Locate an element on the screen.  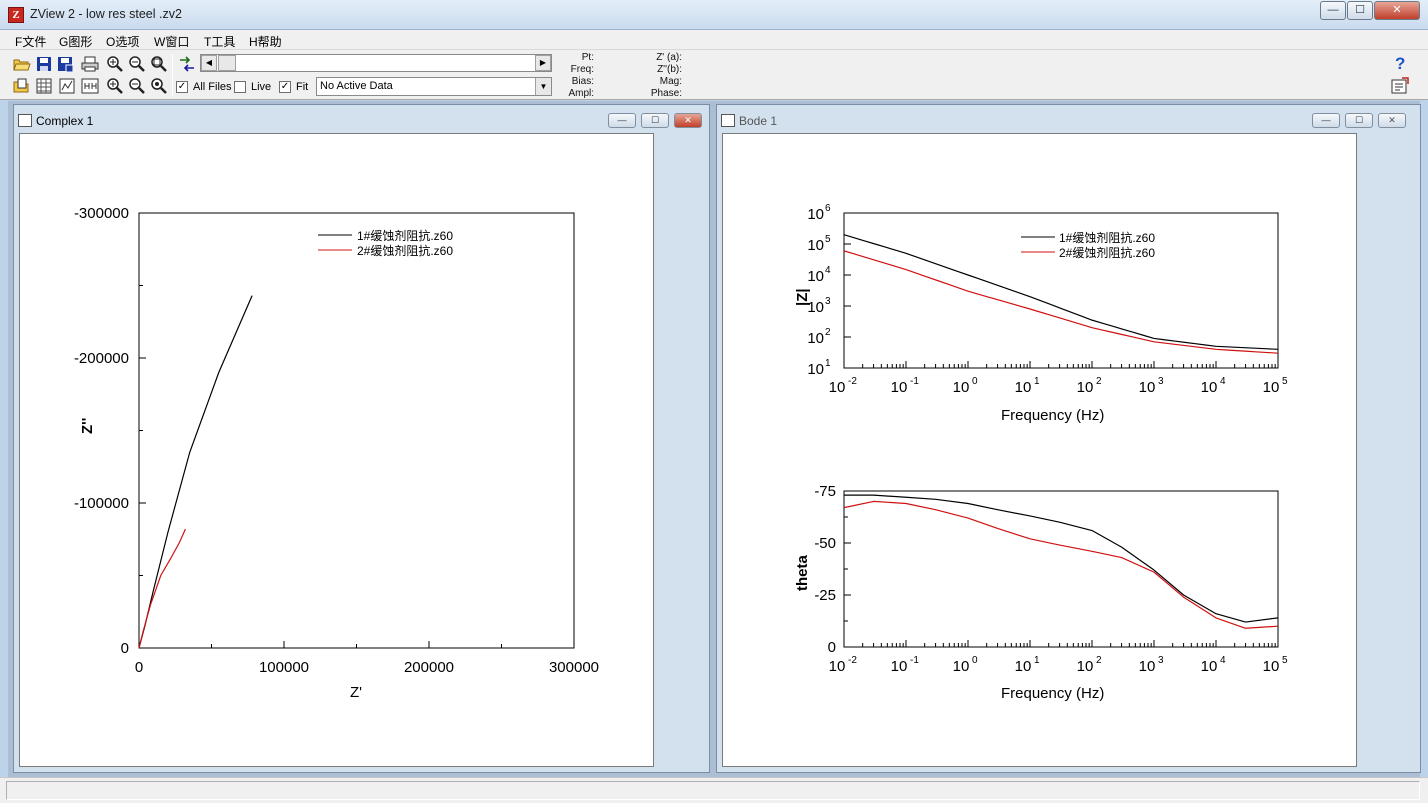
complex-x-tick-label: 0 is located at coordinates (139, 667).